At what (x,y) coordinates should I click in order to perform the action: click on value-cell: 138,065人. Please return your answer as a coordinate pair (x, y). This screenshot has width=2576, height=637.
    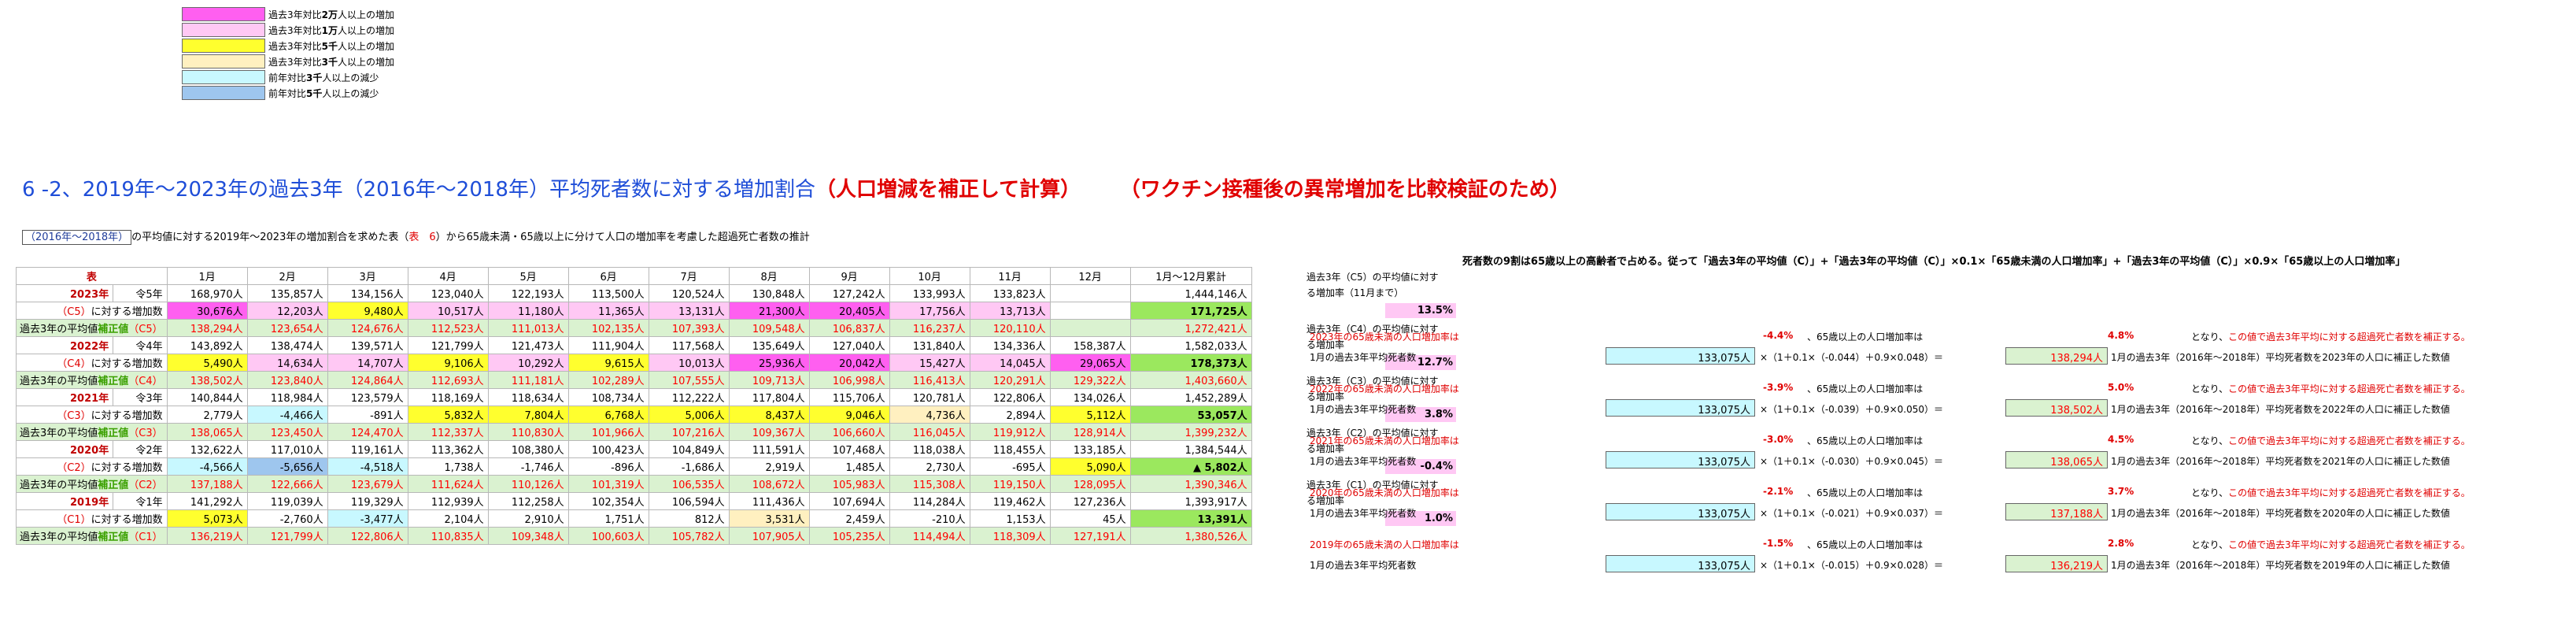
    Looking at the image, I should click on (207, 432).